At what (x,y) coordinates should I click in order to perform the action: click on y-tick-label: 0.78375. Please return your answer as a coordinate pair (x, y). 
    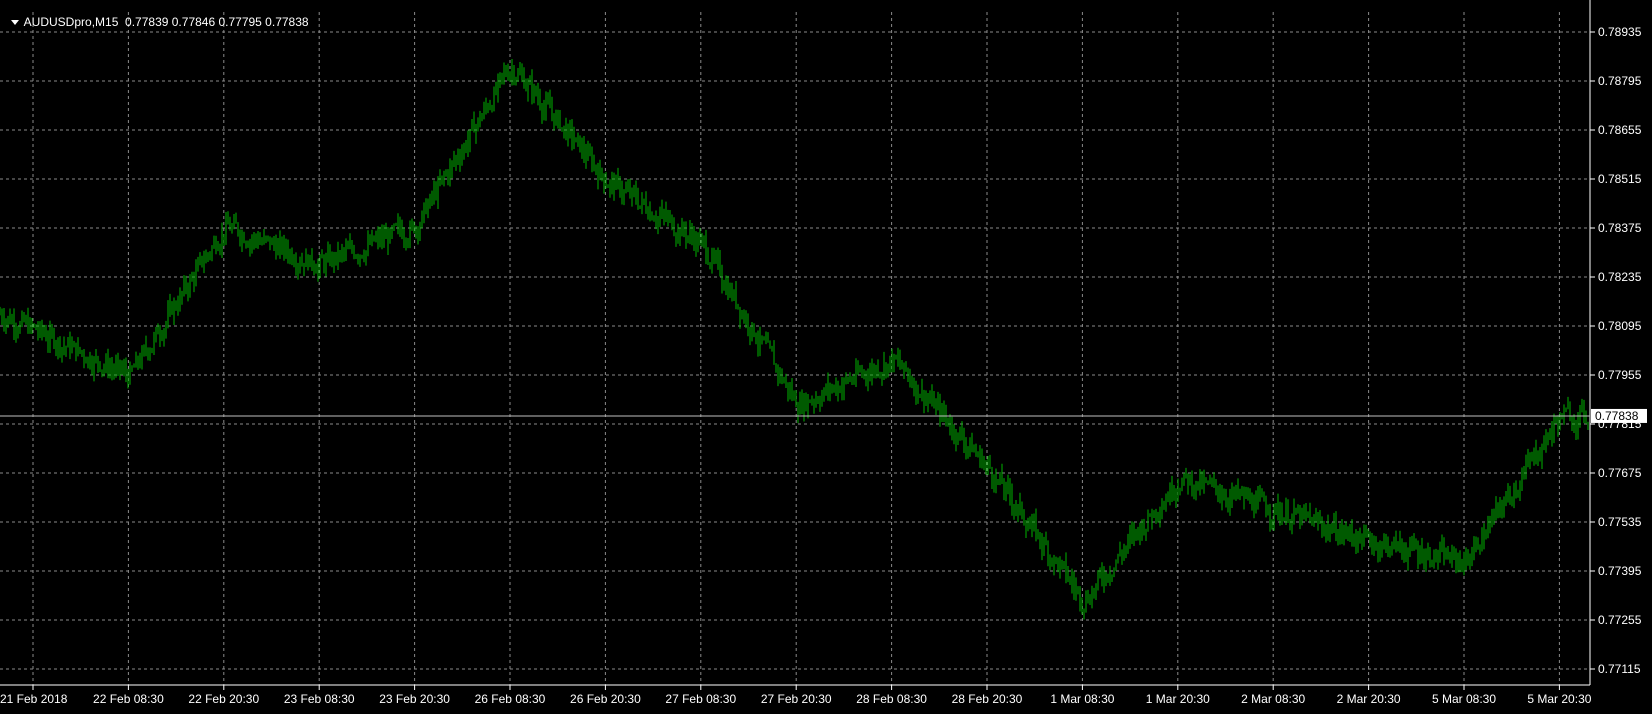
    Looking at the image, I should click on (1620, 228).